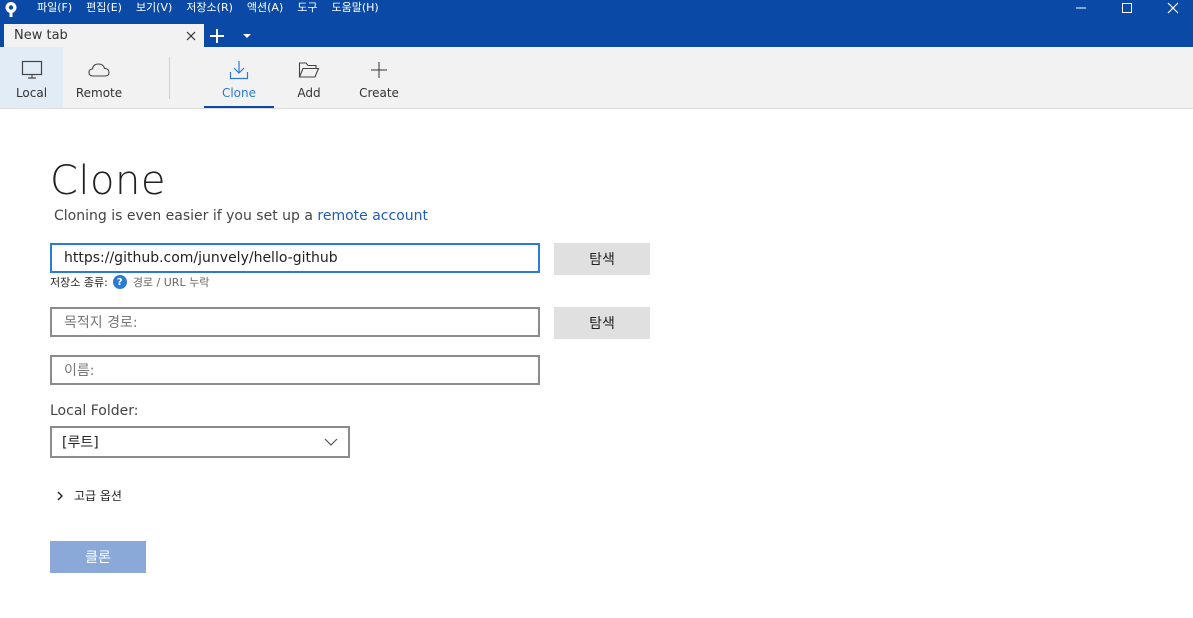  Describe the element at coordinates (379, 93) in the screenshot. I see `toolbar-create-label: Create` at that location.